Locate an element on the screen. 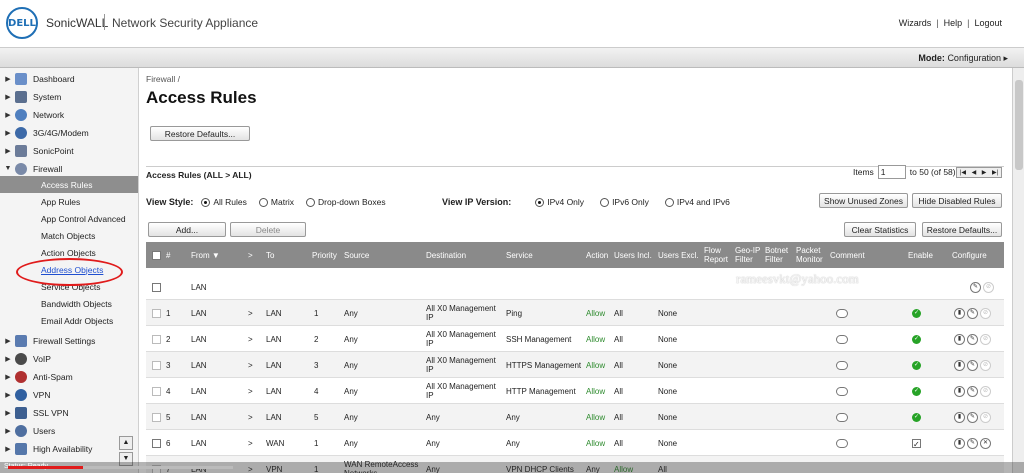  hide-disabled-rules-button: Hide Disabled Rules is located at coordinates (957, 200).